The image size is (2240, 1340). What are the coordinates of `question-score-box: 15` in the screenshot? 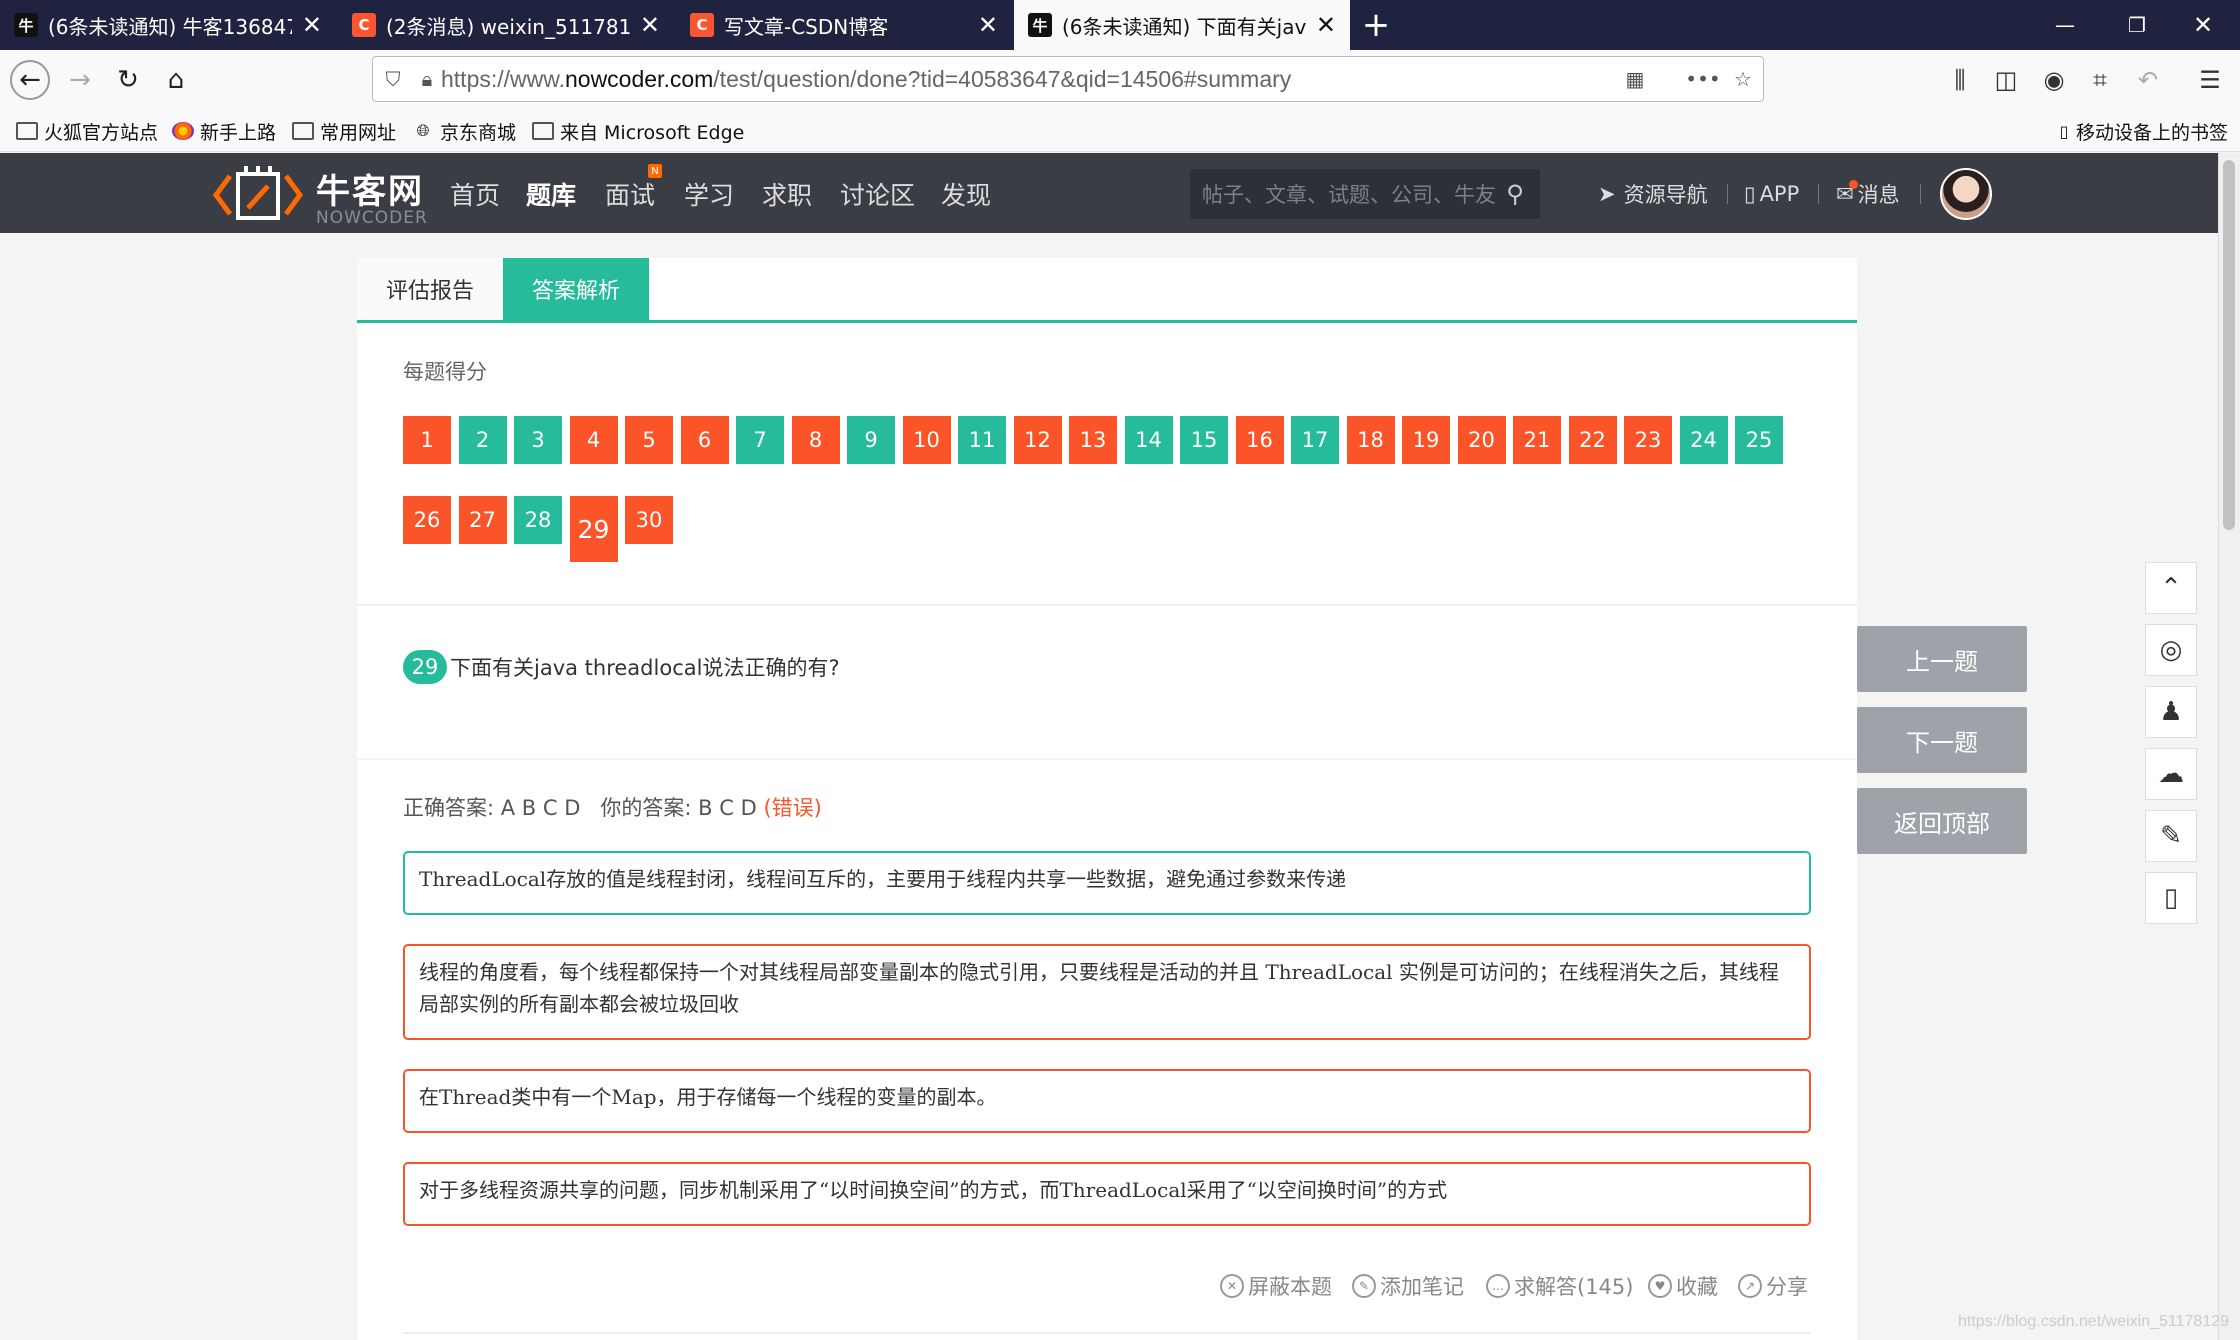 It's located at (1204, 440).